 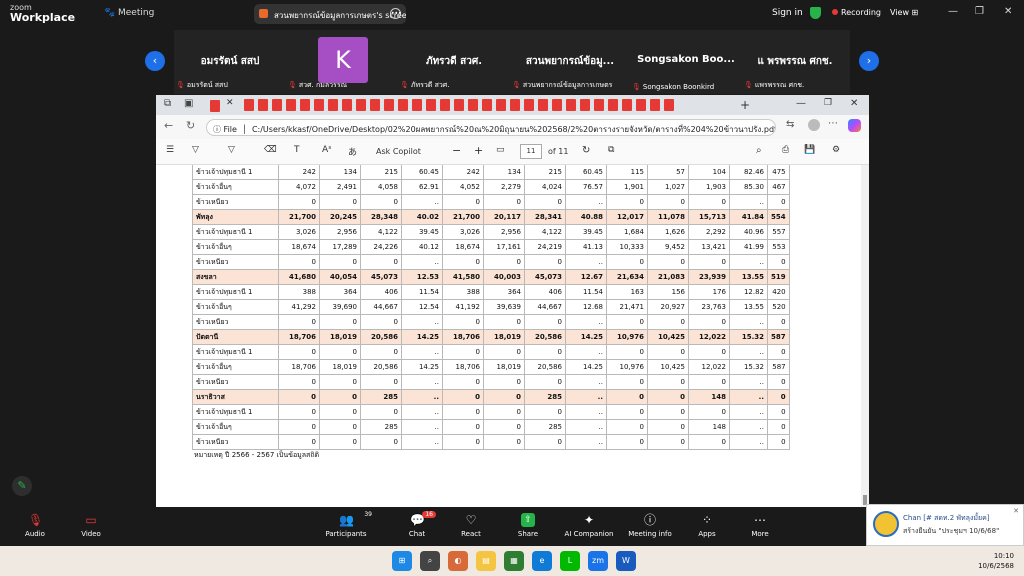 I want to click on mic-muted-icon: 🎙, so click(x=36, y=520).